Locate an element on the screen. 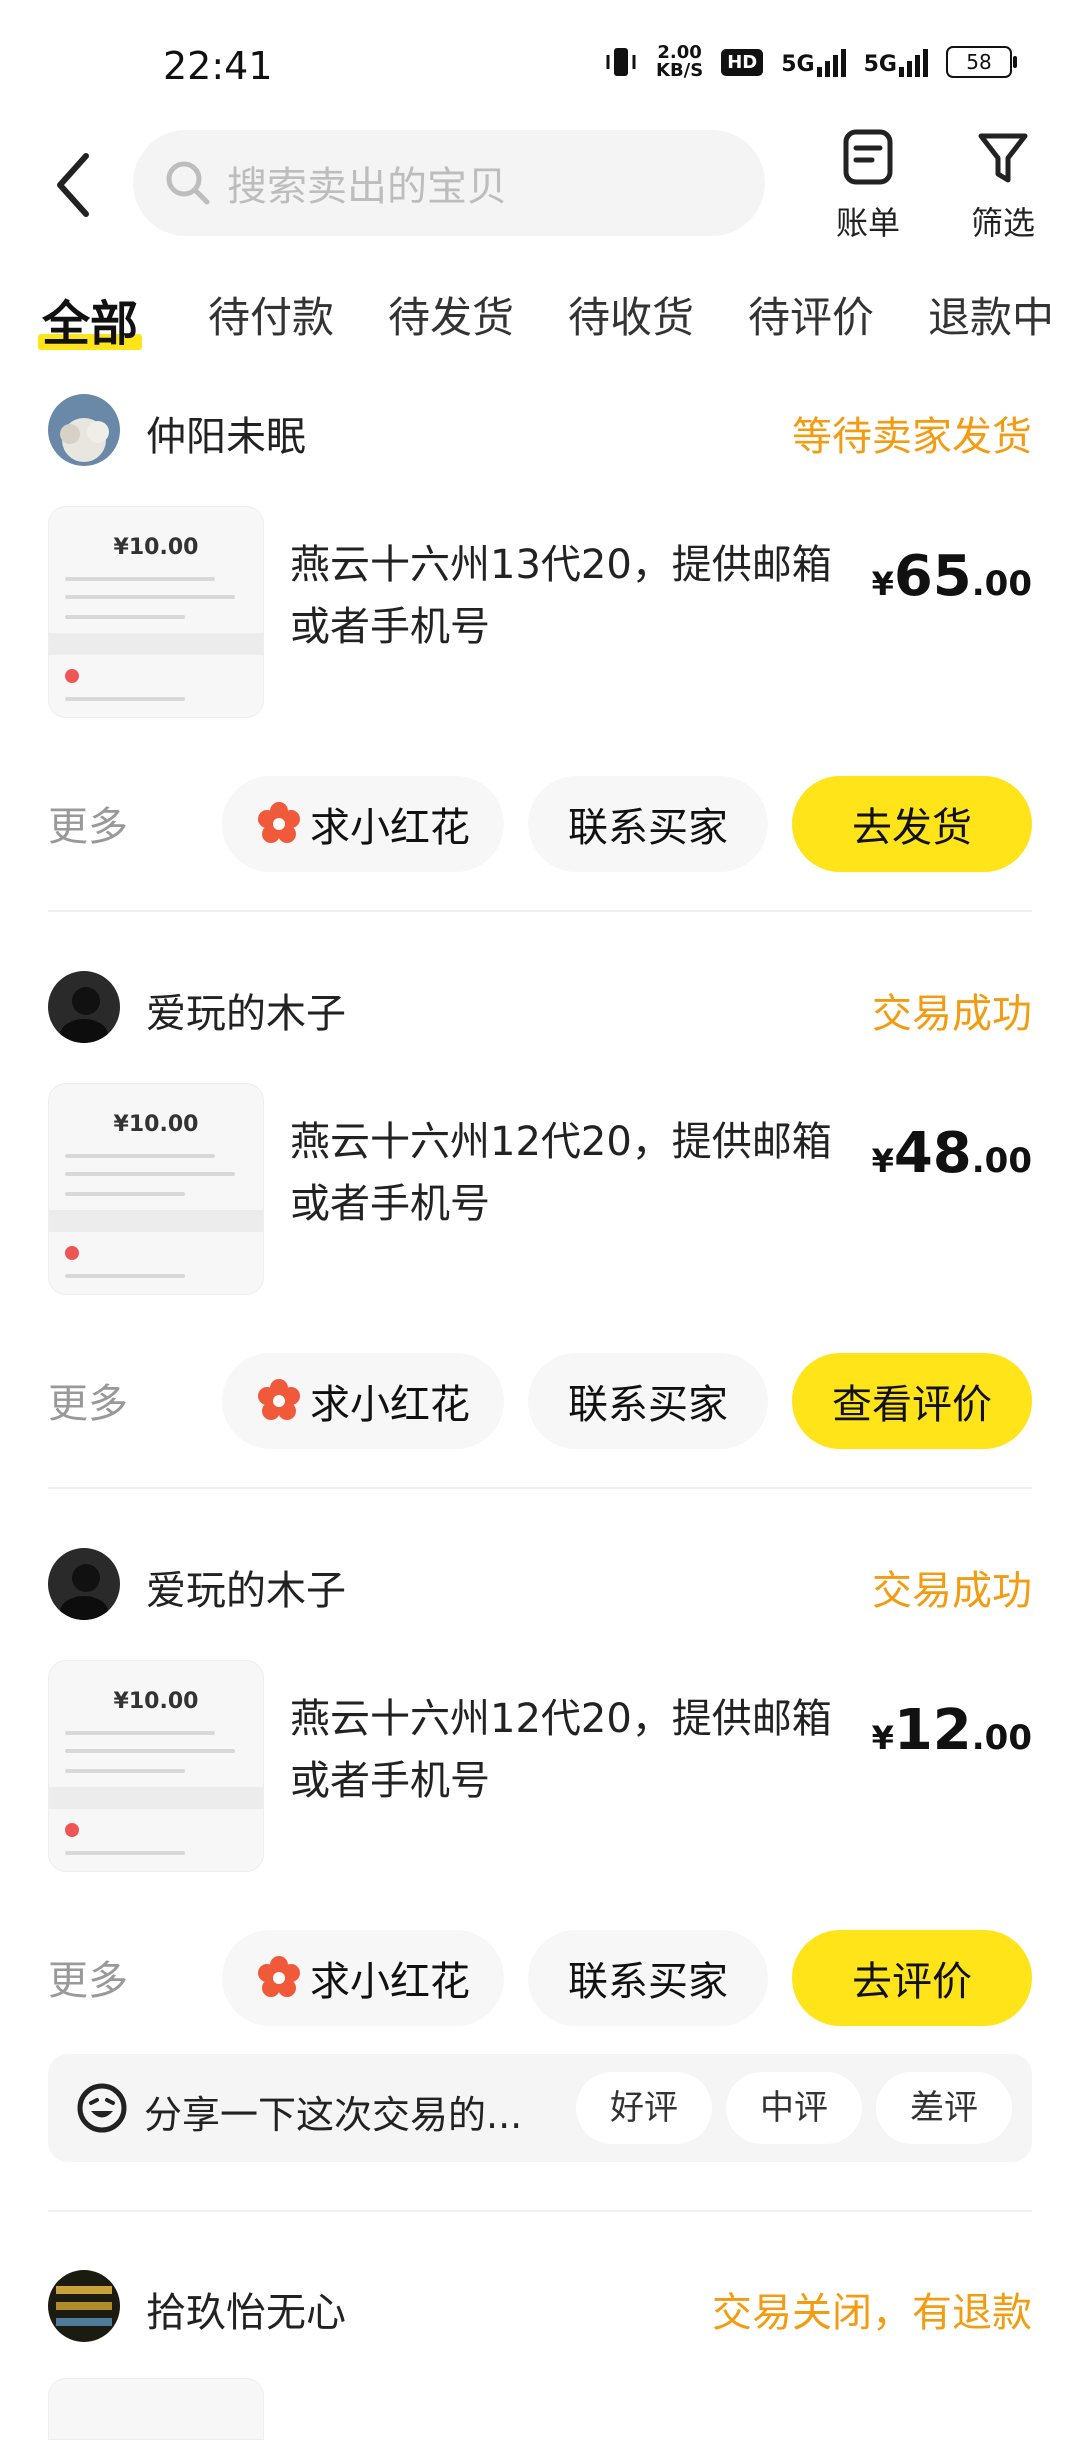 This screenshot has height=2440, width=1080. ship-button: 去发货 is located at coordinates (912, 824).